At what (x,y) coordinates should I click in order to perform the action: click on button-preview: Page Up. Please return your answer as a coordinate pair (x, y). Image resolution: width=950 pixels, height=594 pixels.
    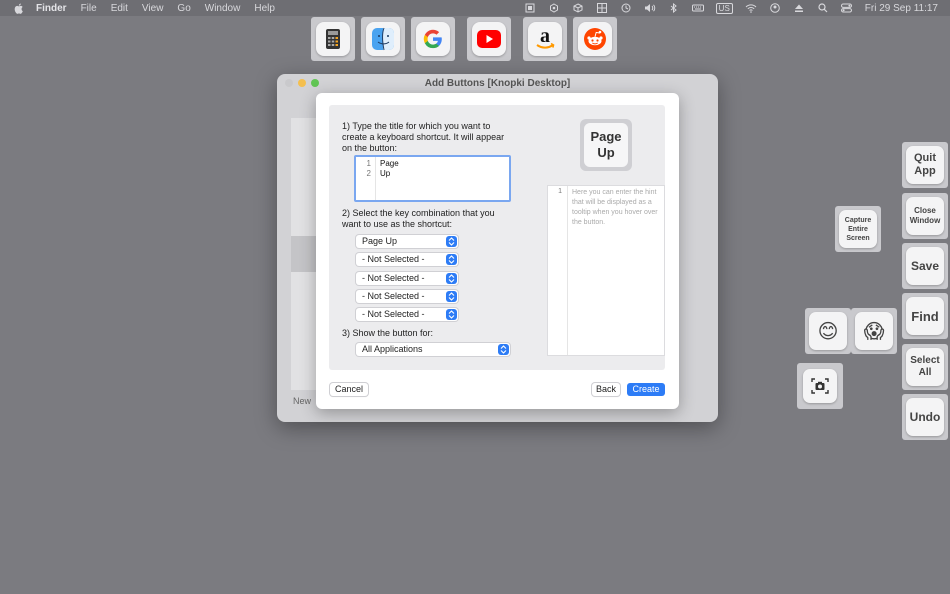
    Looking at the image, I should click on (606, 145).